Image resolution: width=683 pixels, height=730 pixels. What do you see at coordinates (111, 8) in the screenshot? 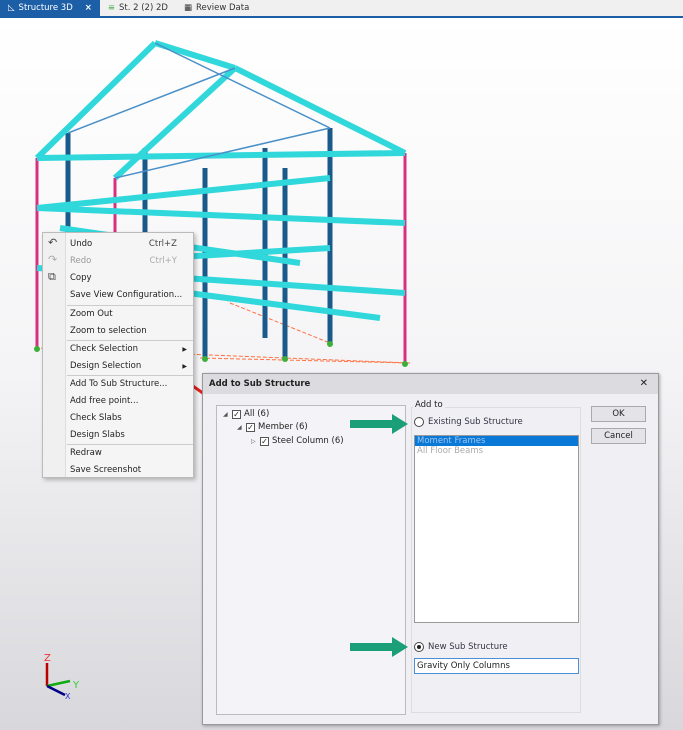
I see `plan-icon: ≡` at bounding box center [111, 8].